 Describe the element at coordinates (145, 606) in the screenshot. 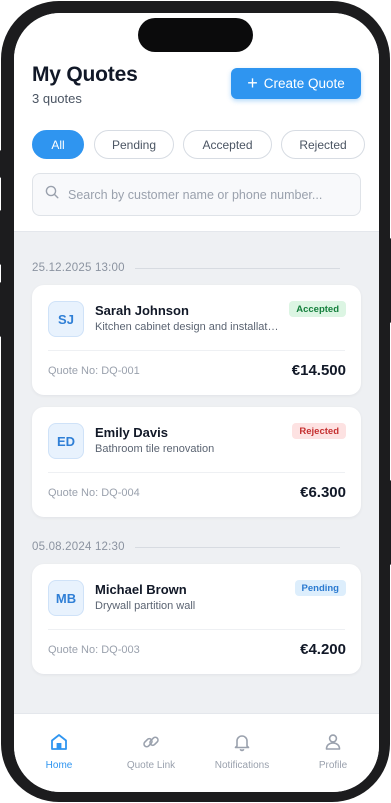

I see `quote-description: Drywall partition wall` at that location.